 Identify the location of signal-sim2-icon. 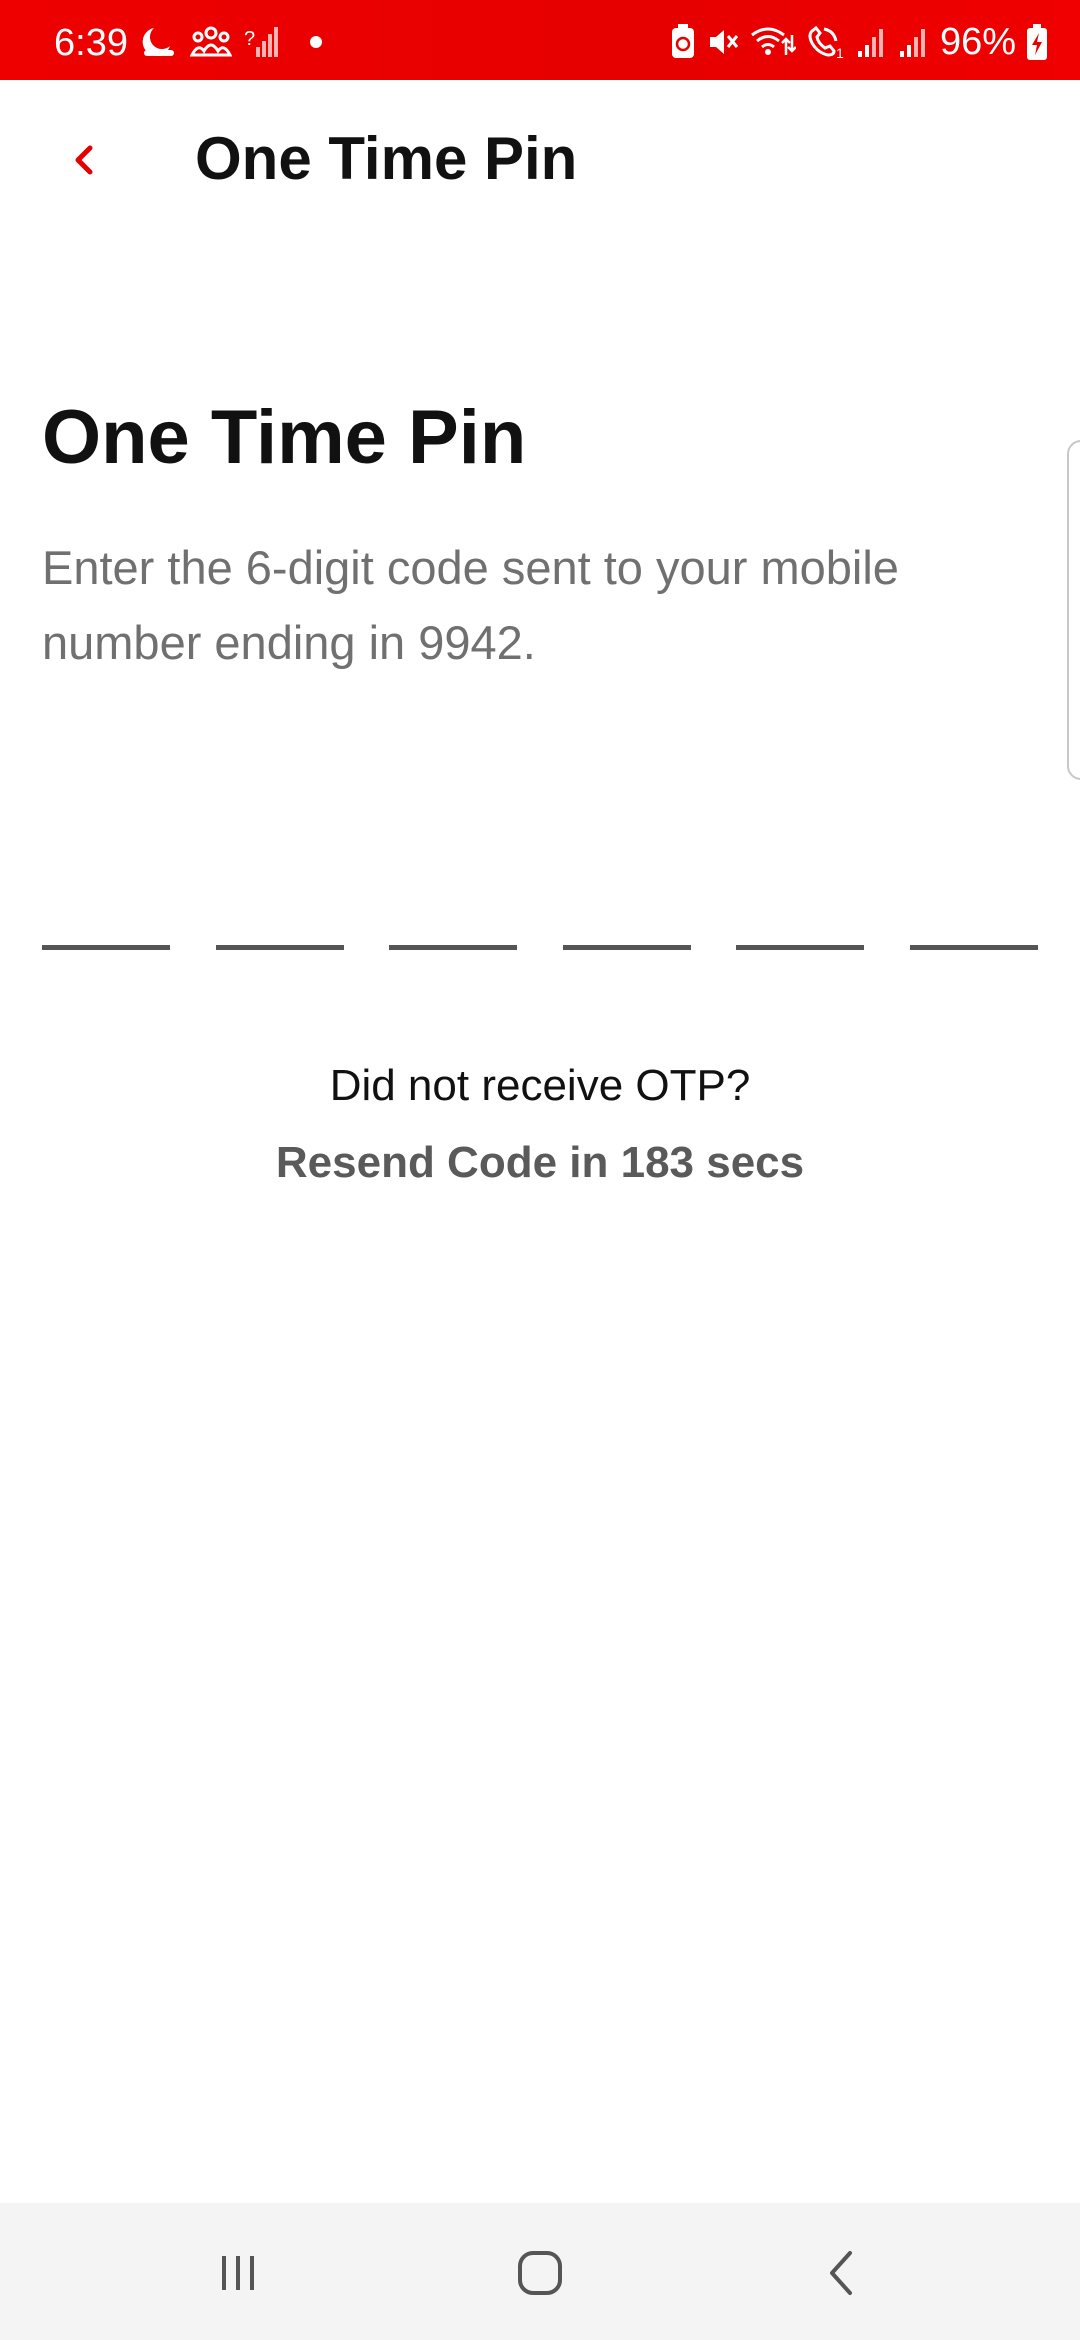
(912, 43).